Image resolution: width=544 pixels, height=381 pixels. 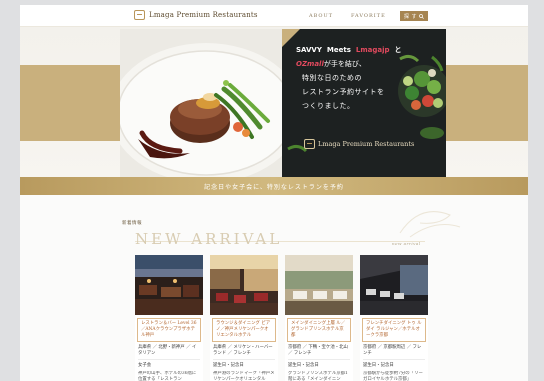 What do you see at coordinates (368, 16) in the screenshot?
I see `nav-favorite: FAVORITE` at bounding box center [368, 16].